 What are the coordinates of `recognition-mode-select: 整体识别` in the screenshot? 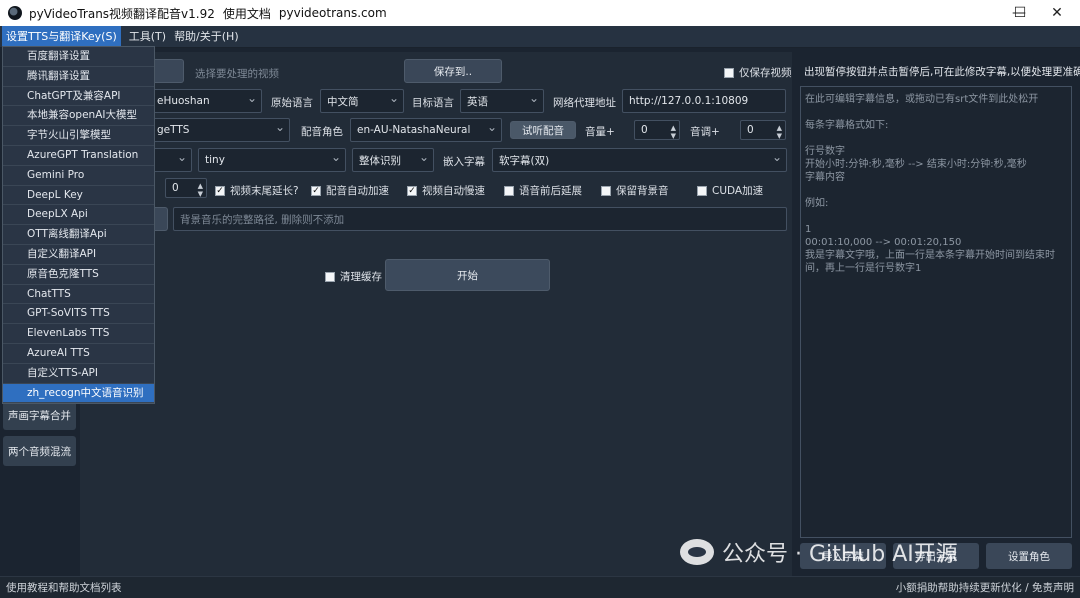 It's located at (393, 160).